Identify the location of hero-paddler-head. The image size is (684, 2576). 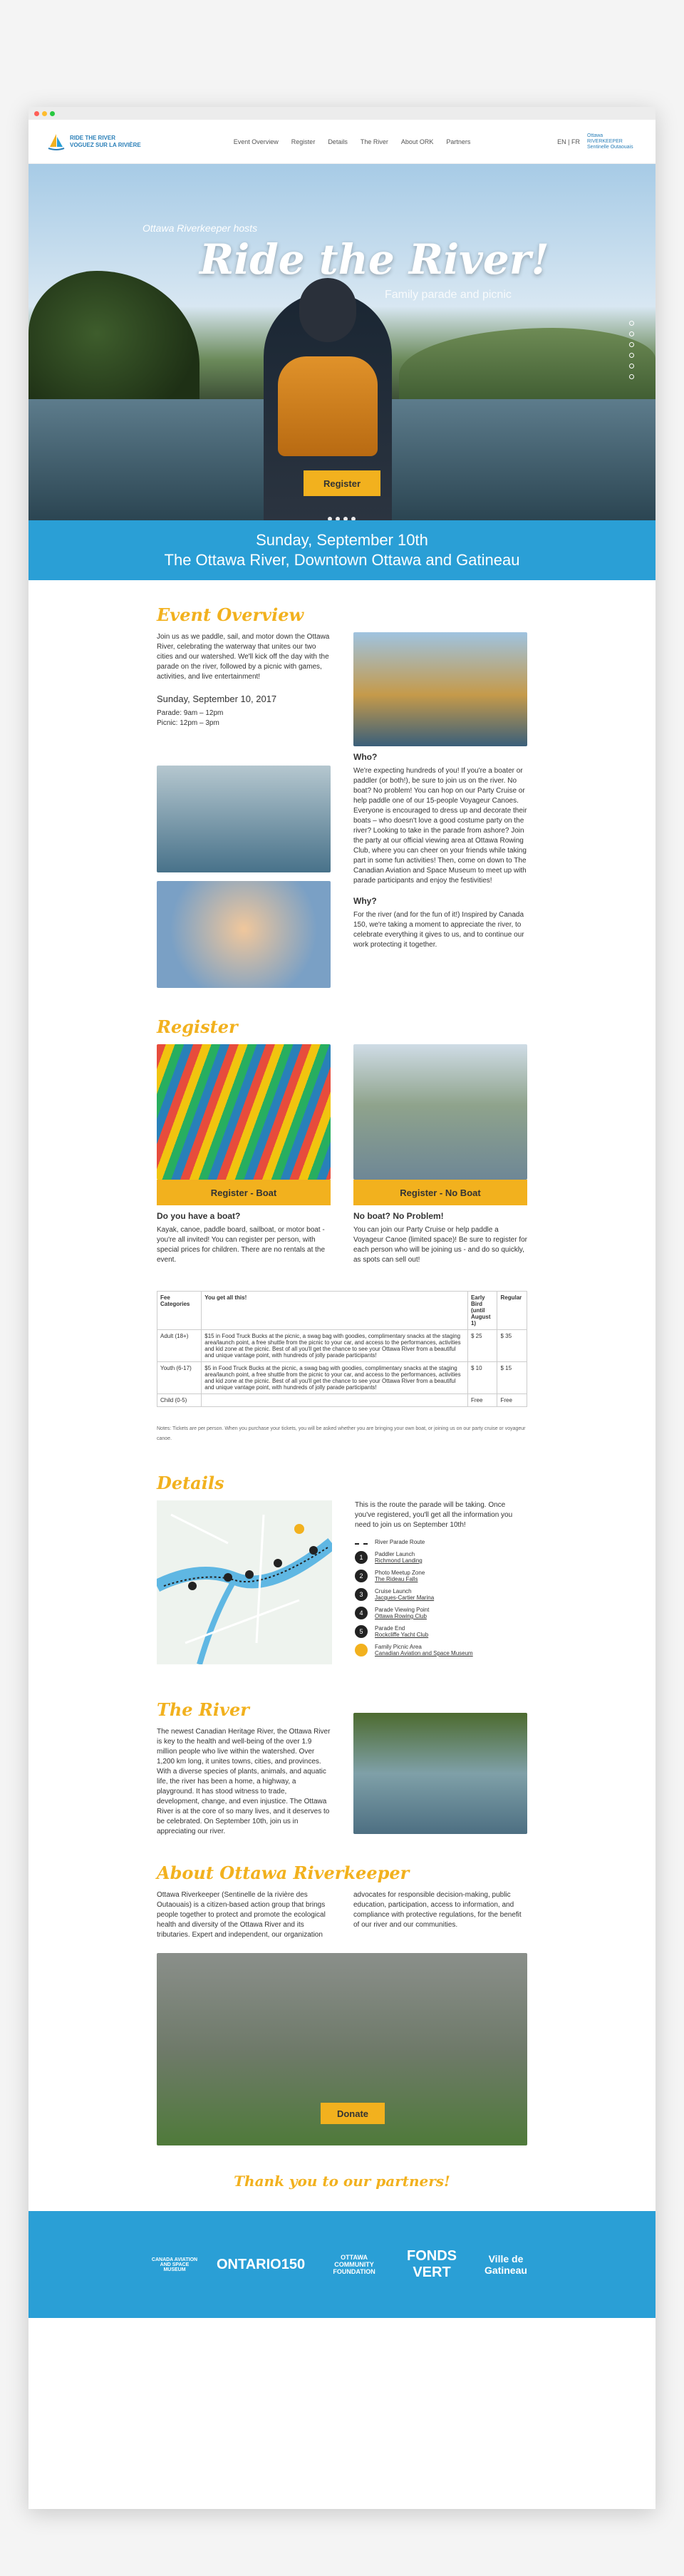
(327, 310).